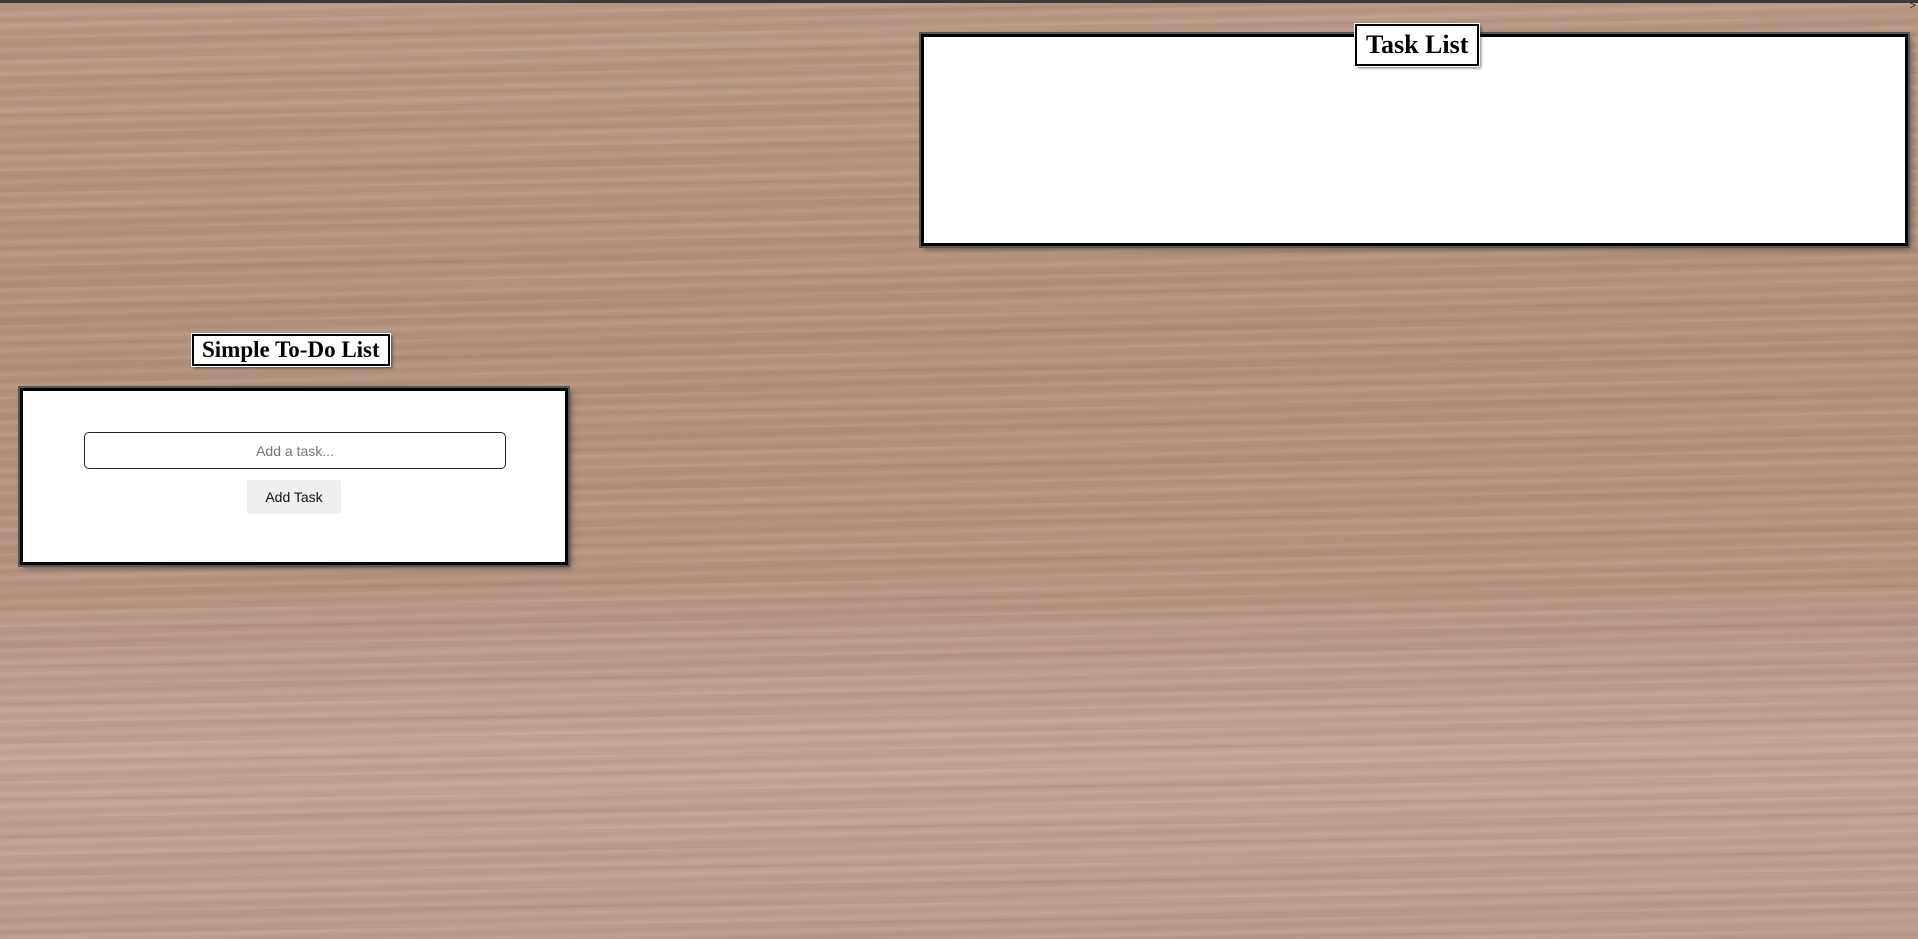 The image size is (1918, 939). What do you see at coordinates (1912, 6) in the screenshot?
I see `corner-arrow-icon: >` at bounding box center [1912, 6].